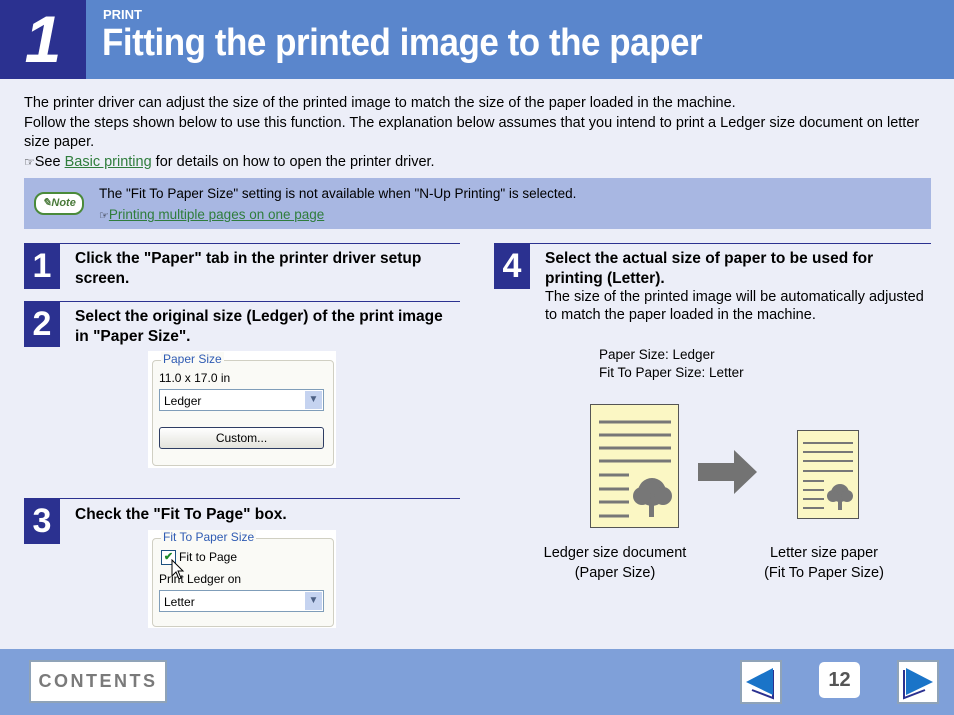 The width and height of the screenshot is (954, 715). What do you see at coordinates (241, 400) in the screenshot?
I see `paper-size-select: Ledger ▼` at bounding box center [241, 400].